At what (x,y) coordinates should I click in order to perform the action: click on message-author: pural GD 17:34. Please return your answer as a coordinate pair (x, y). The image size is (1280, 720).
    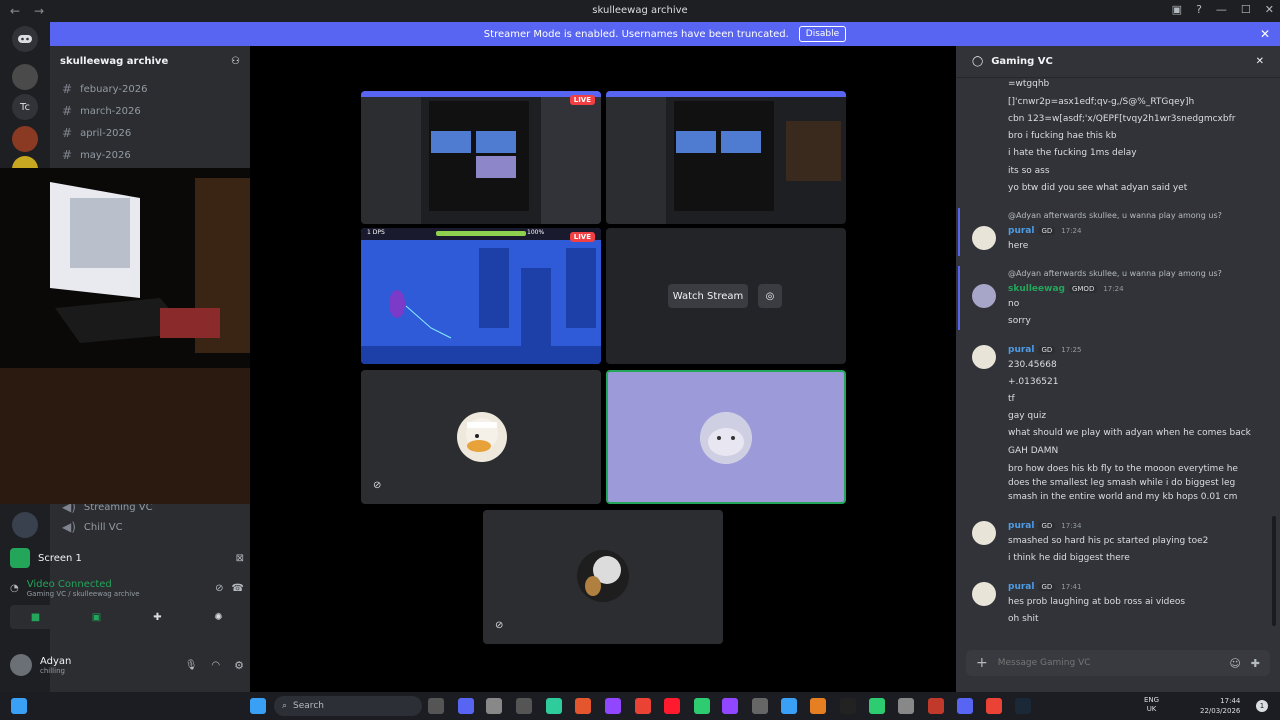
    Looking at the image, I should click on (1044, 526).